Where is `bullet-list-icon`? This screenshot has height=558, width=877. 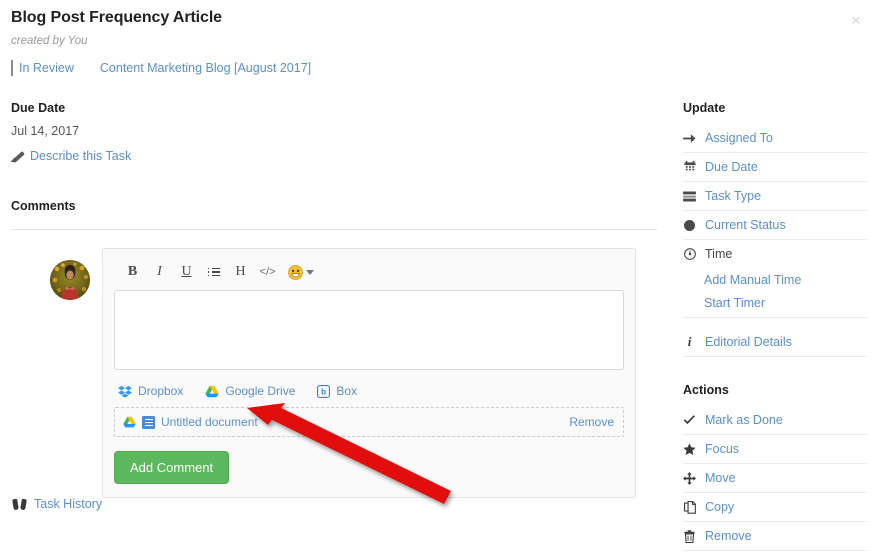 bullet-list-icon is located at coordinates (213, 272).